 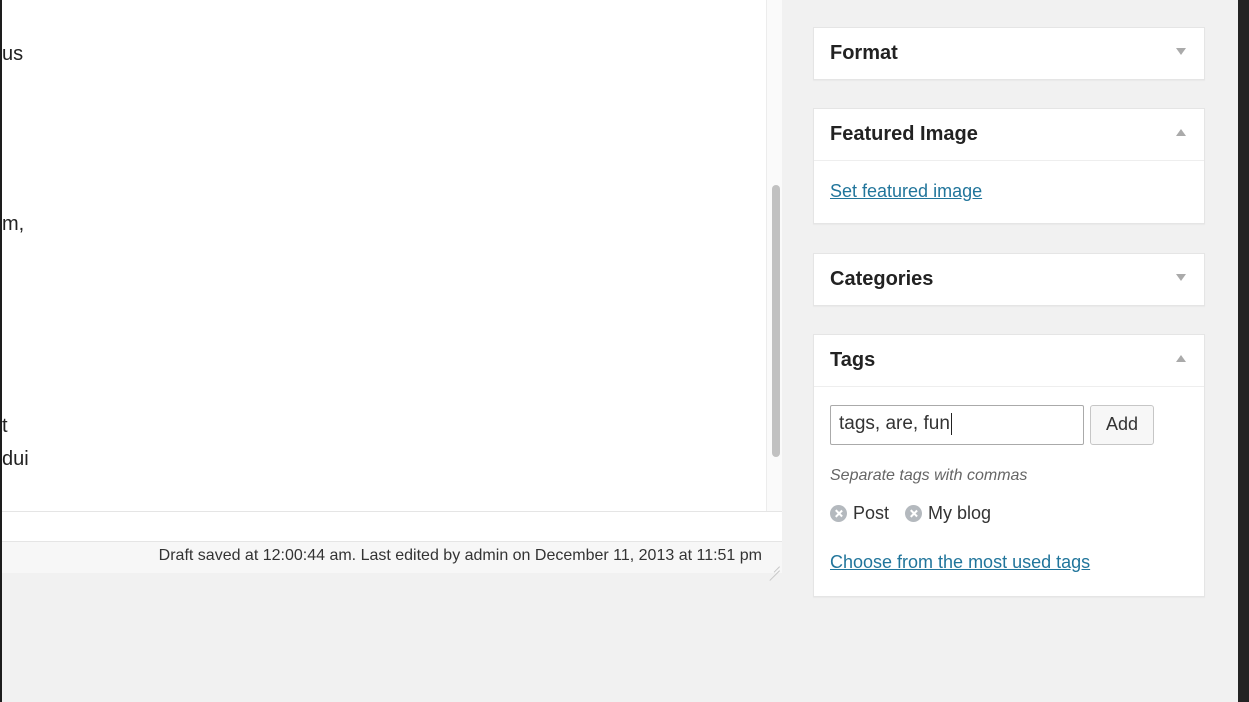 What do you see at coordinates (774, 565) in the screenshot?
I see `resize-handle-icon` at bounding box center [774, 565].